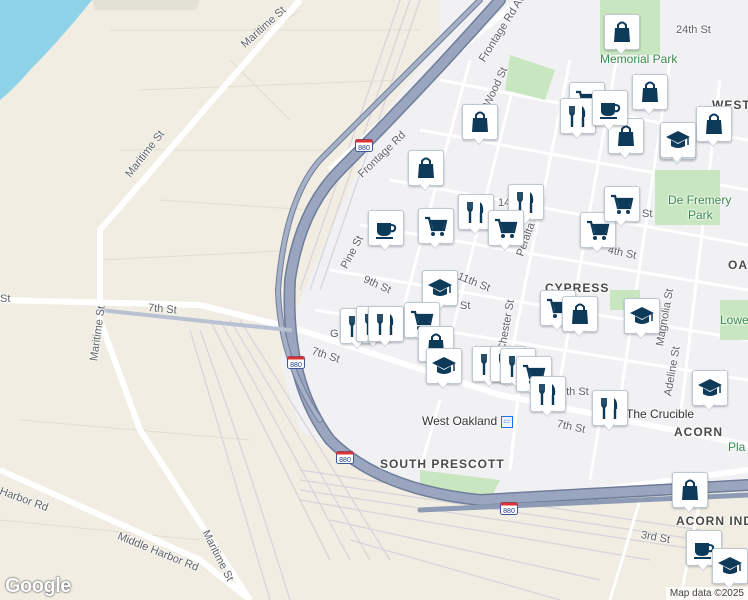 This screenshot has height=600, width=748. Describe the element at coordinates (660, 414) in the screenshot. I see `place-label: The Crucible` at that location.